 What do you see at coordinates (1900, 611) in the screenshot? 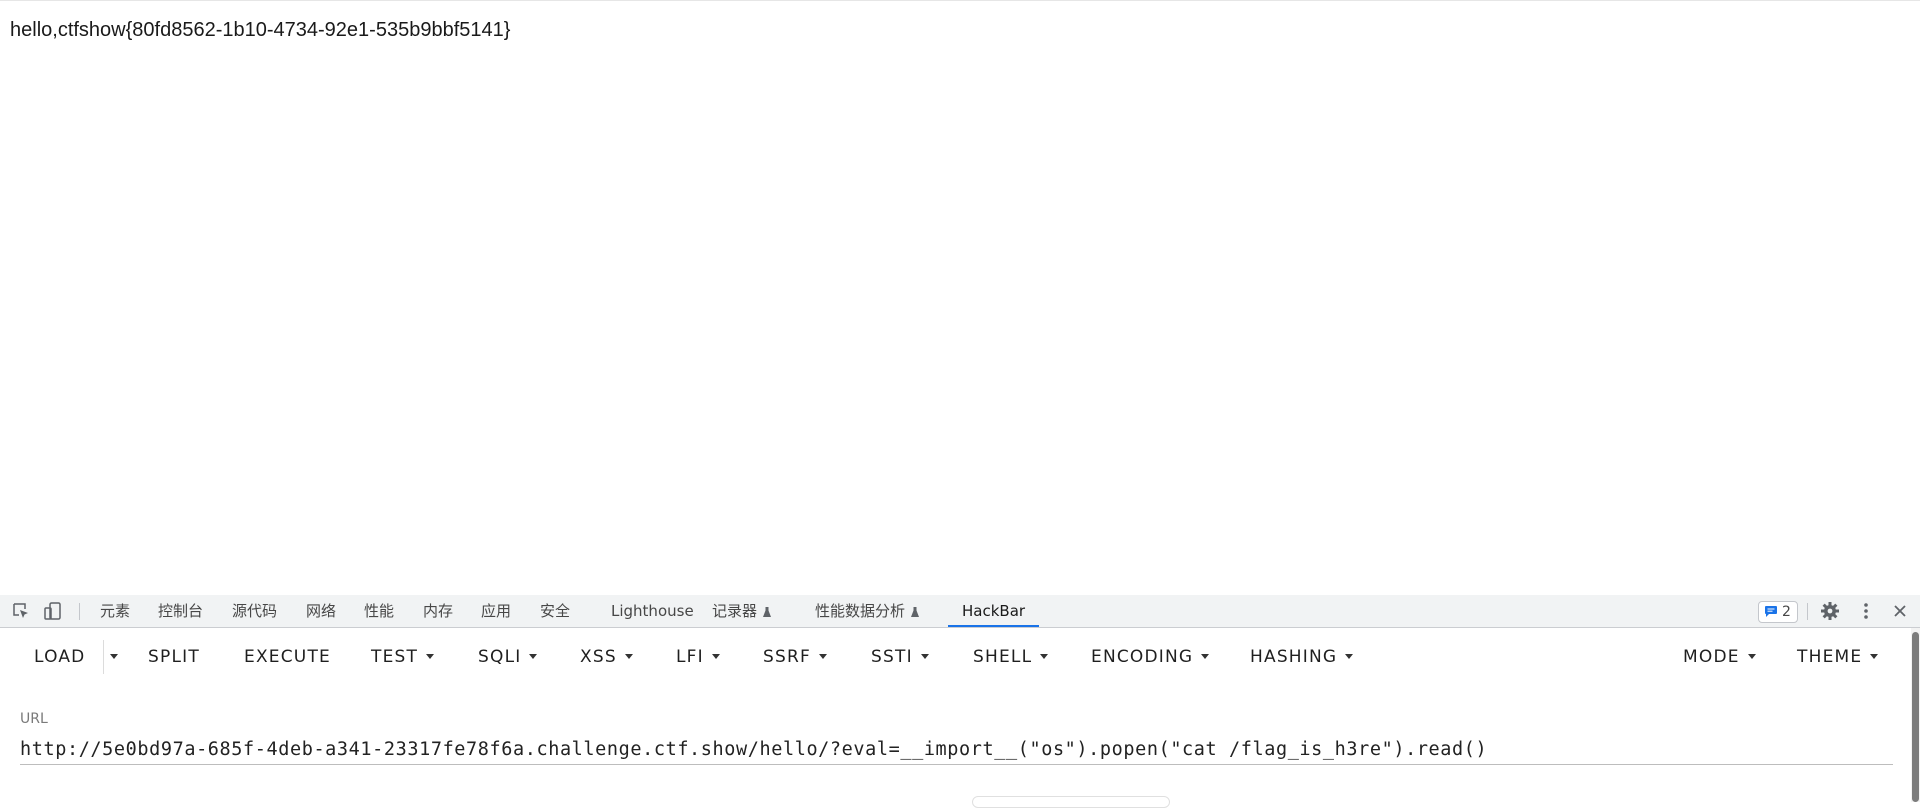
I see `close-devtools-icon` at bounding box center [1900, 611].